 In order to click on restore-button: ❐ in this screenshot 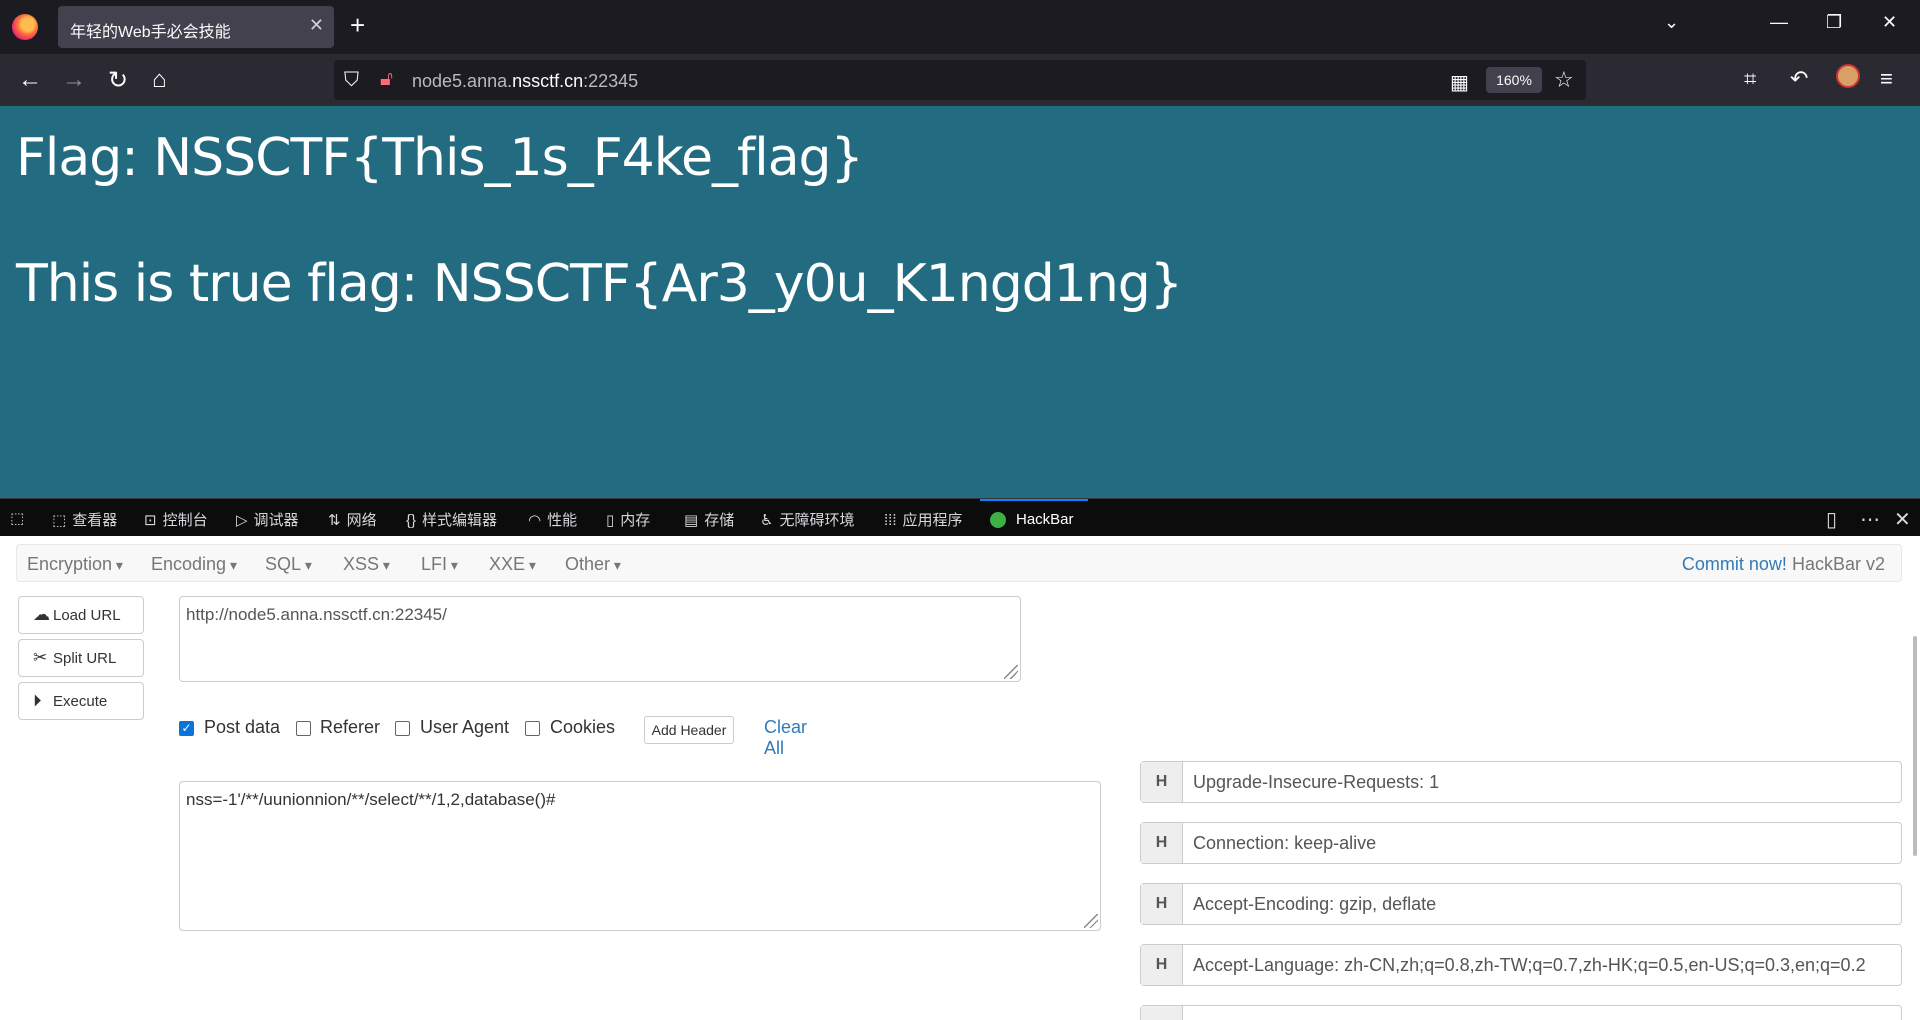, I will do `click(1834, 22)`.